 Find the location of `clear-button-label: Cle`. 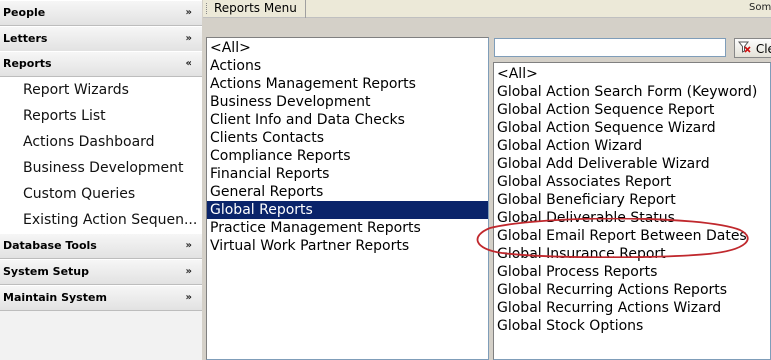

clear-button-label: Cle is located at coordinates (763, 48).